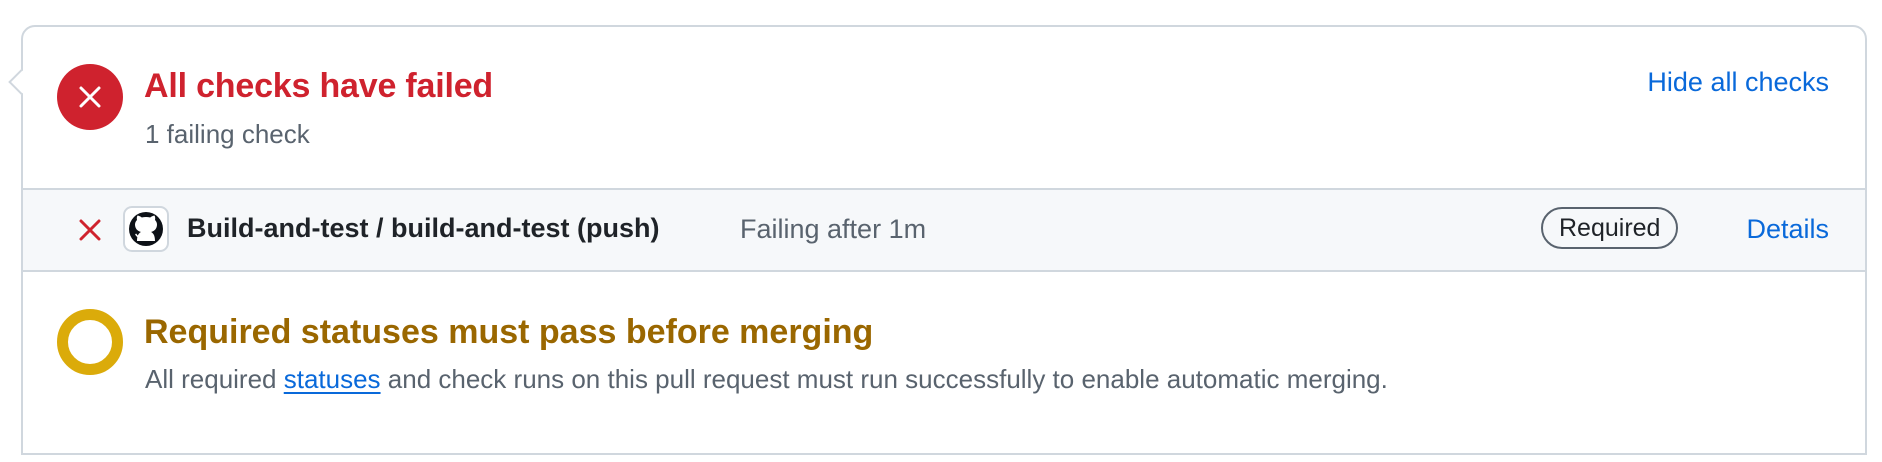 The width and height of the screenshot is (1882, 462). Describe the element at coordinates (833, 229) in the screenshot. I see `check-status-text: Failing after 1m` at that location.